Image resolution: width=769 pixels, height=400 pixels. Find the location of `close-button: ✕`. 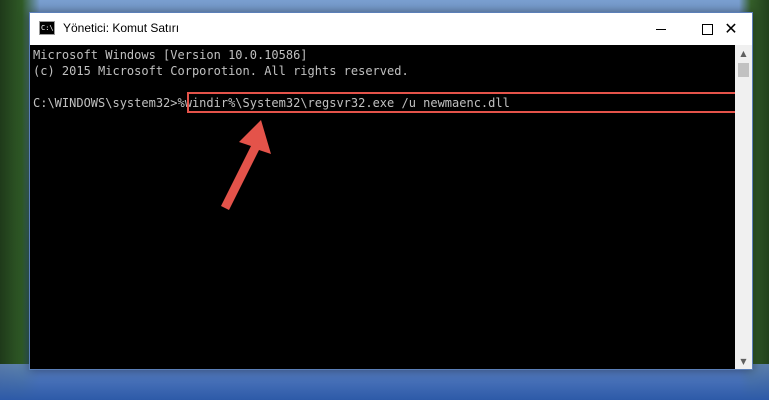

close-button: ✕ is located at coordinates (731, 29).